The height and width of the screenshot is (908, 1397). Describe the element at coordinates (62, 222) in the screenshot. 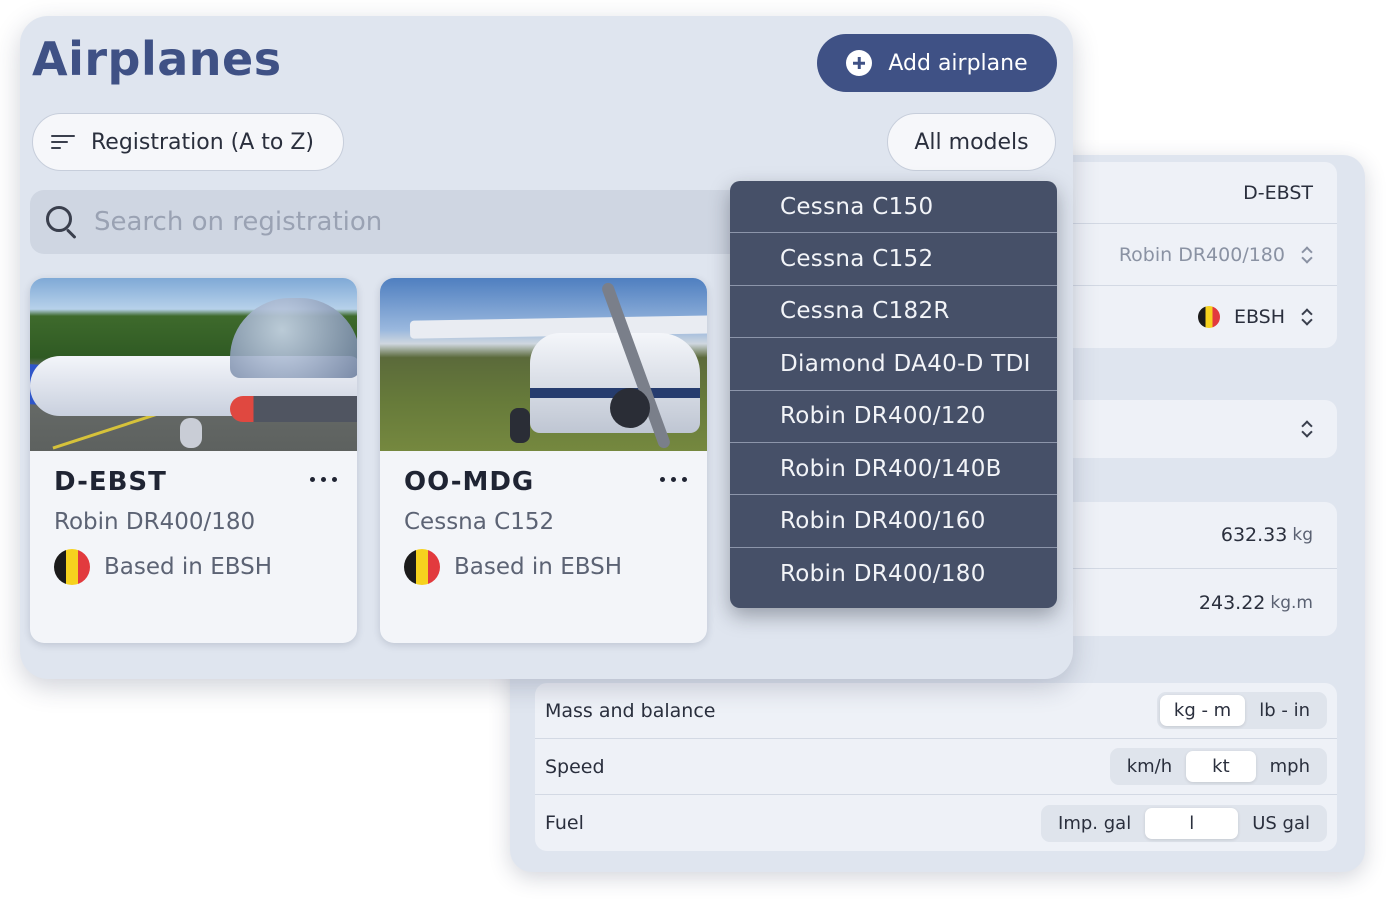

I see `search-icon` at that location.